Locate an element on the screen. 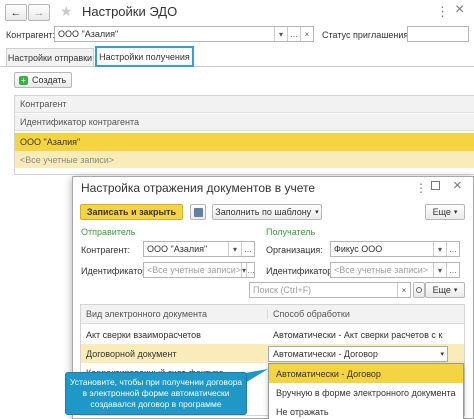  org-label: Организация: is located at coordinates (294, 250).